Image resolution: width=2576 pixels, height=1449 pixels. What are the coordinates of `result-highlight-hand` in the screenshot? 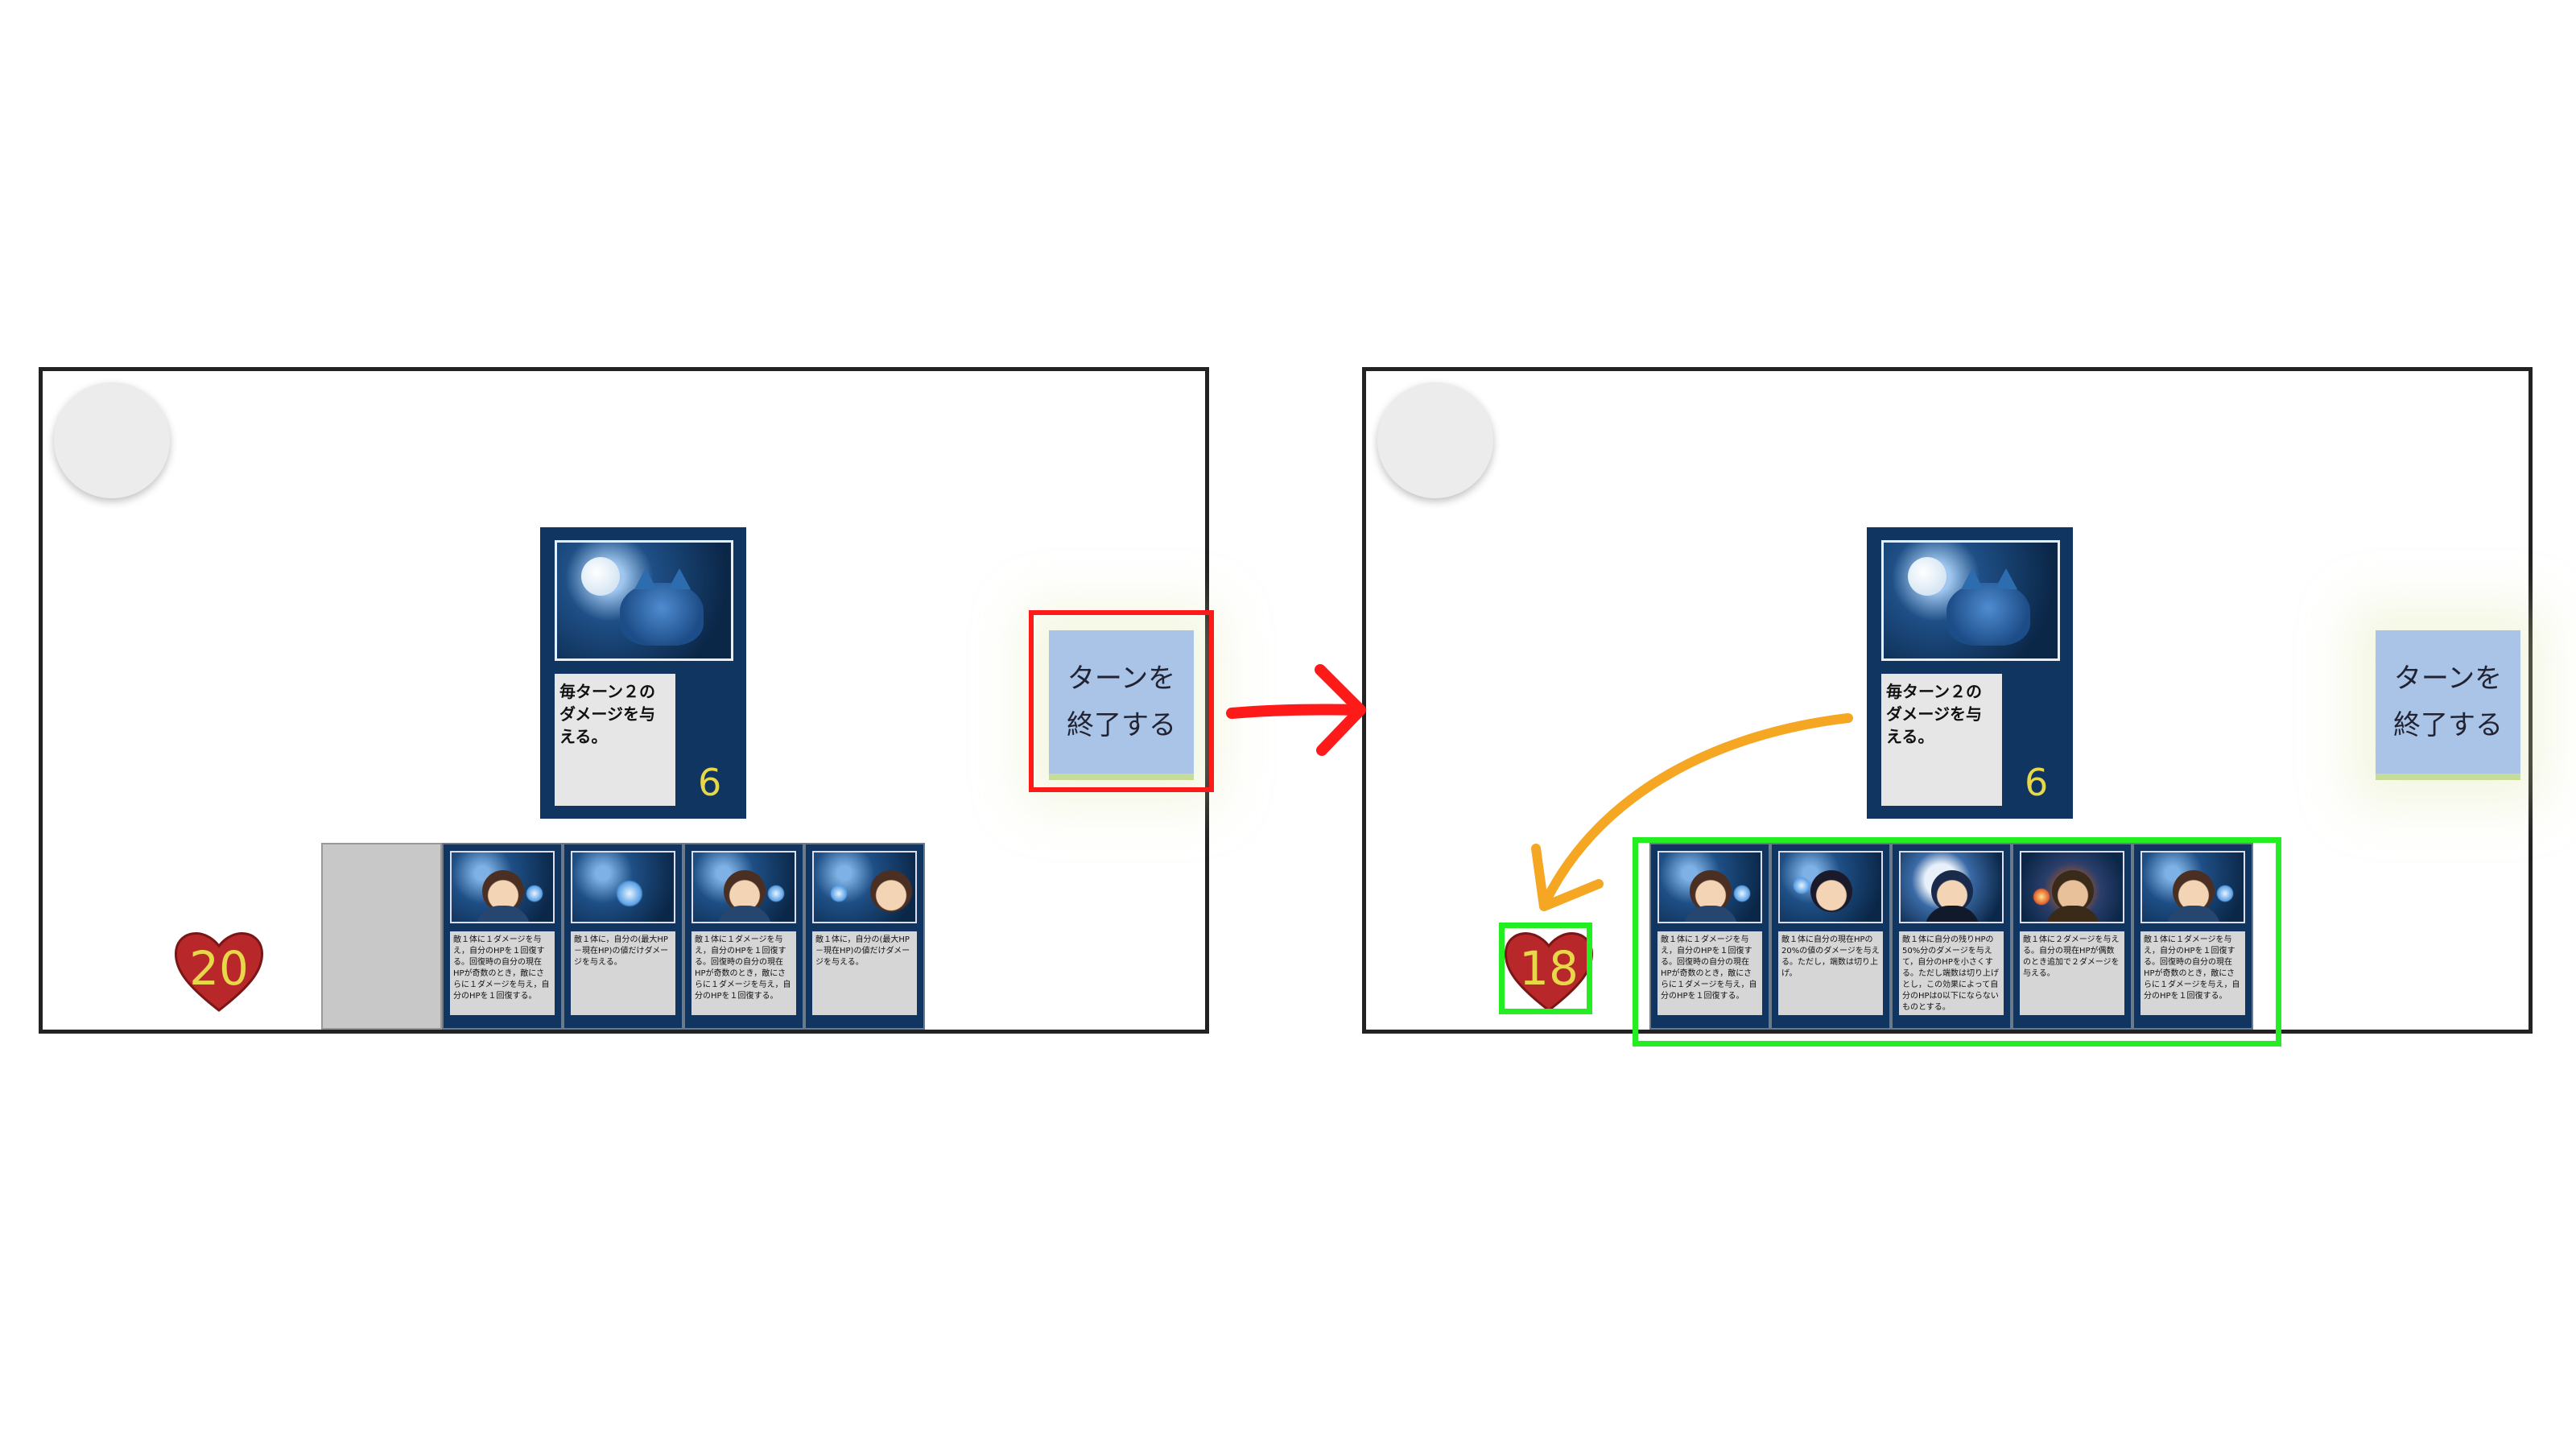 It's located at (1957, 941).